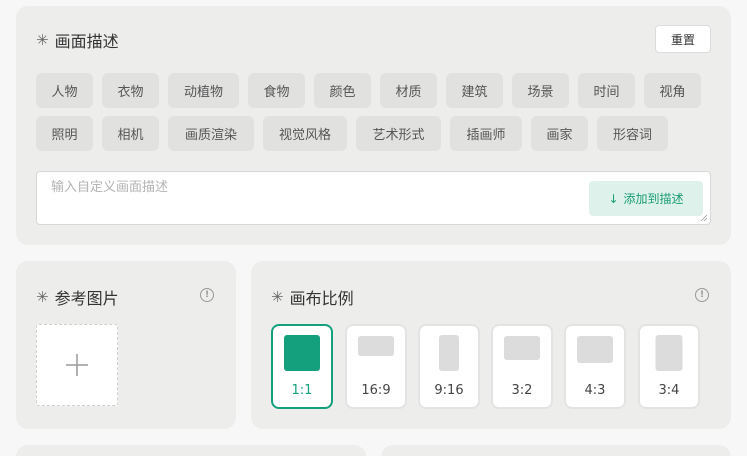 This screenshot has height=456, width=747. I want to click on tag-button: 画质渲染, so click(211, 133).